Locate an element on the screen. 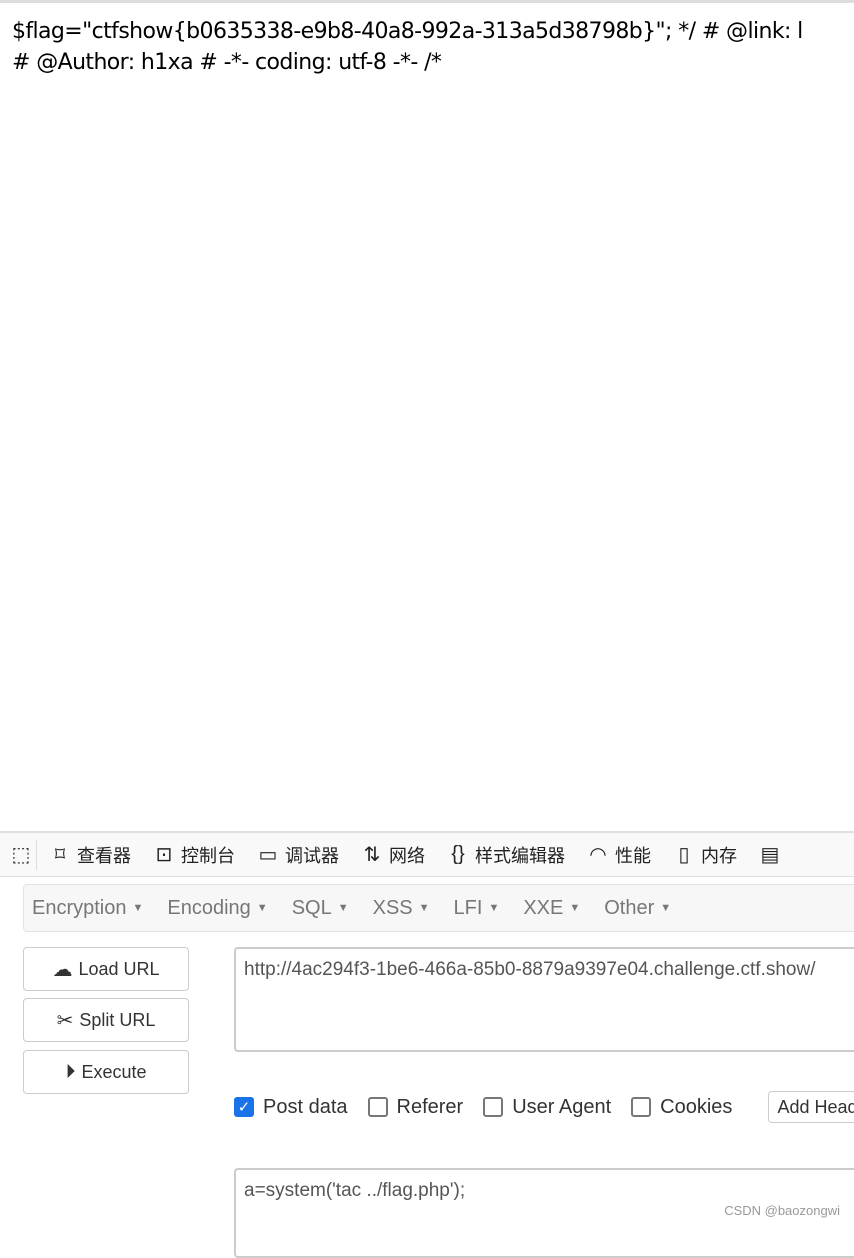 The height and width of the screenshot is (1258, 854). menu-label: SQL is located at coordinates (311, 907).